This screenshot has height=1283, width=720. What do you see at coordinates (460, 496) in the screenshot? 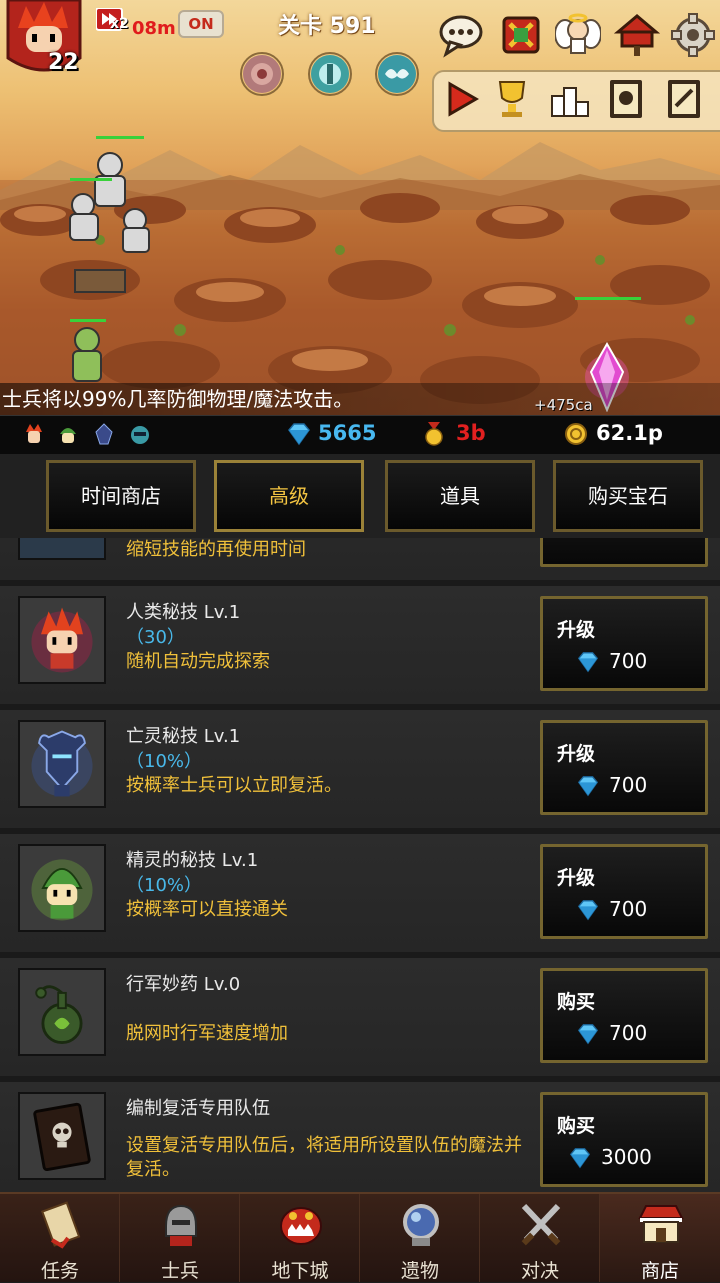
I see `tab-items: 道具` at bounding box center [460, 496].